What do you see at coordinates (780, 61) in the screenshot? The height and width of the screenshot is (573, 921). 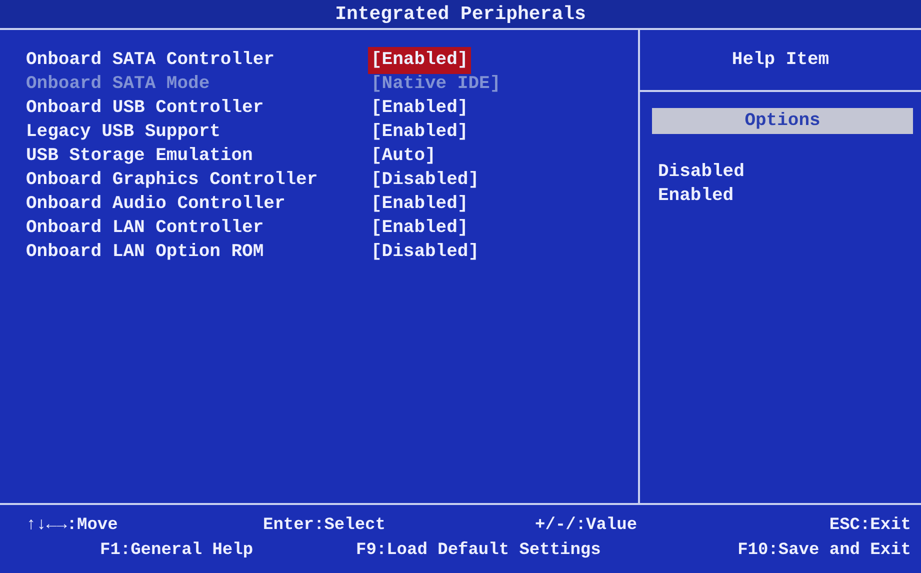 I see `help-title: Help Item` at bounding box center [780, 61].